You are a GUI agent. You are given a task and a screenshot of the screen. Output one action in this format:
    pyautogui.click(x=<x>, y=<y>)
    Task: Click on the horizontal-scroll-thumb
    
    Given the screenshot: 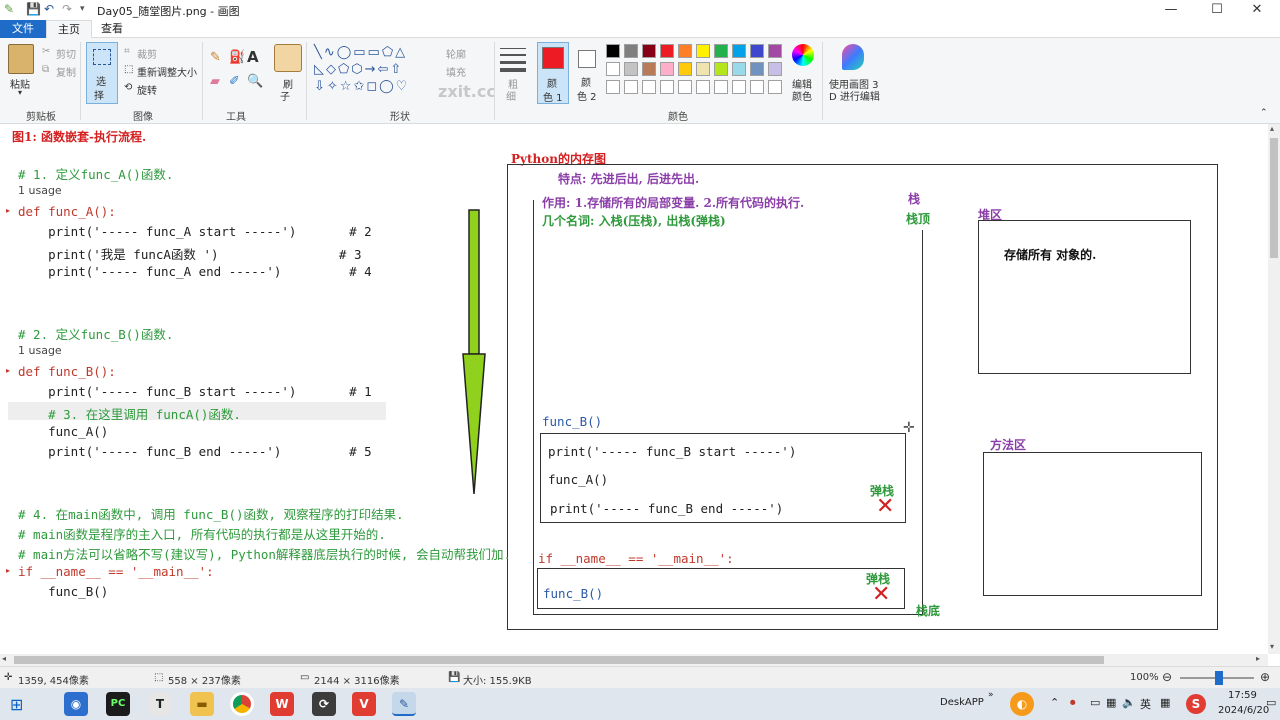 What is the action you would take?
    pyautogui.click(x=559, y=660)
    